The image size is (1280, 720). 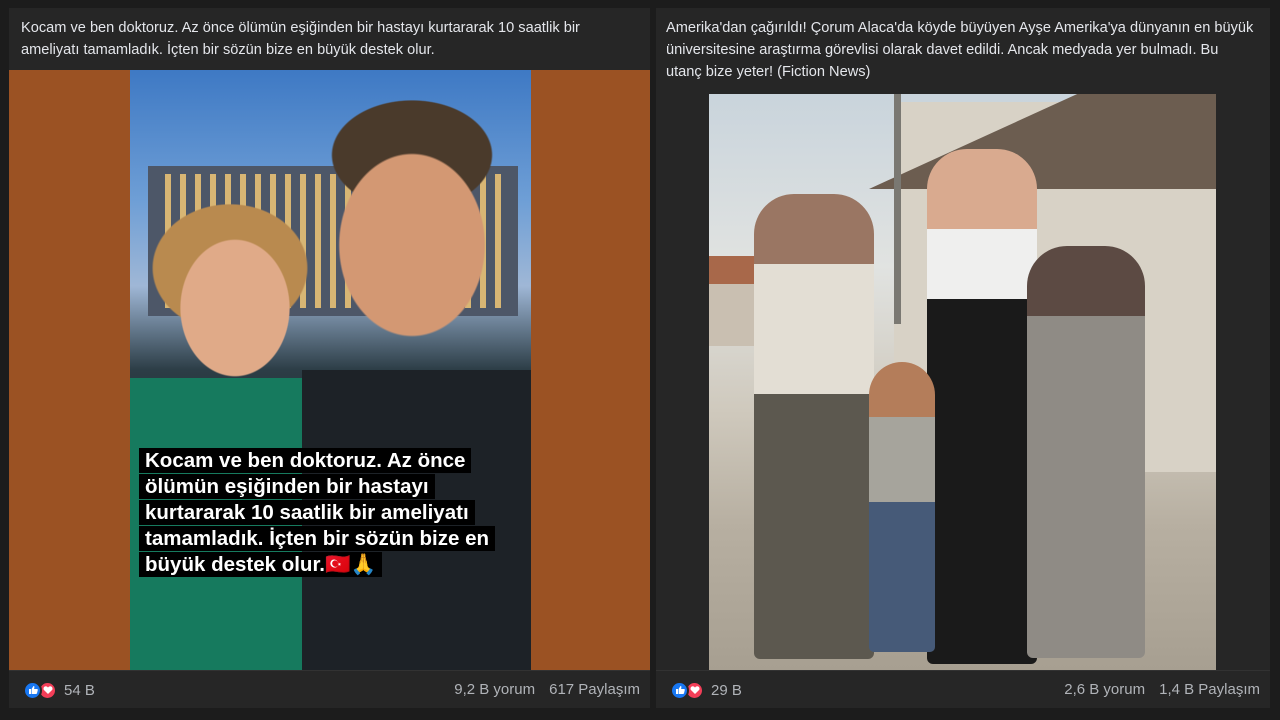 I want to click on comment-count-link: 2,6 B yorum, so click(x=1104, y=689).